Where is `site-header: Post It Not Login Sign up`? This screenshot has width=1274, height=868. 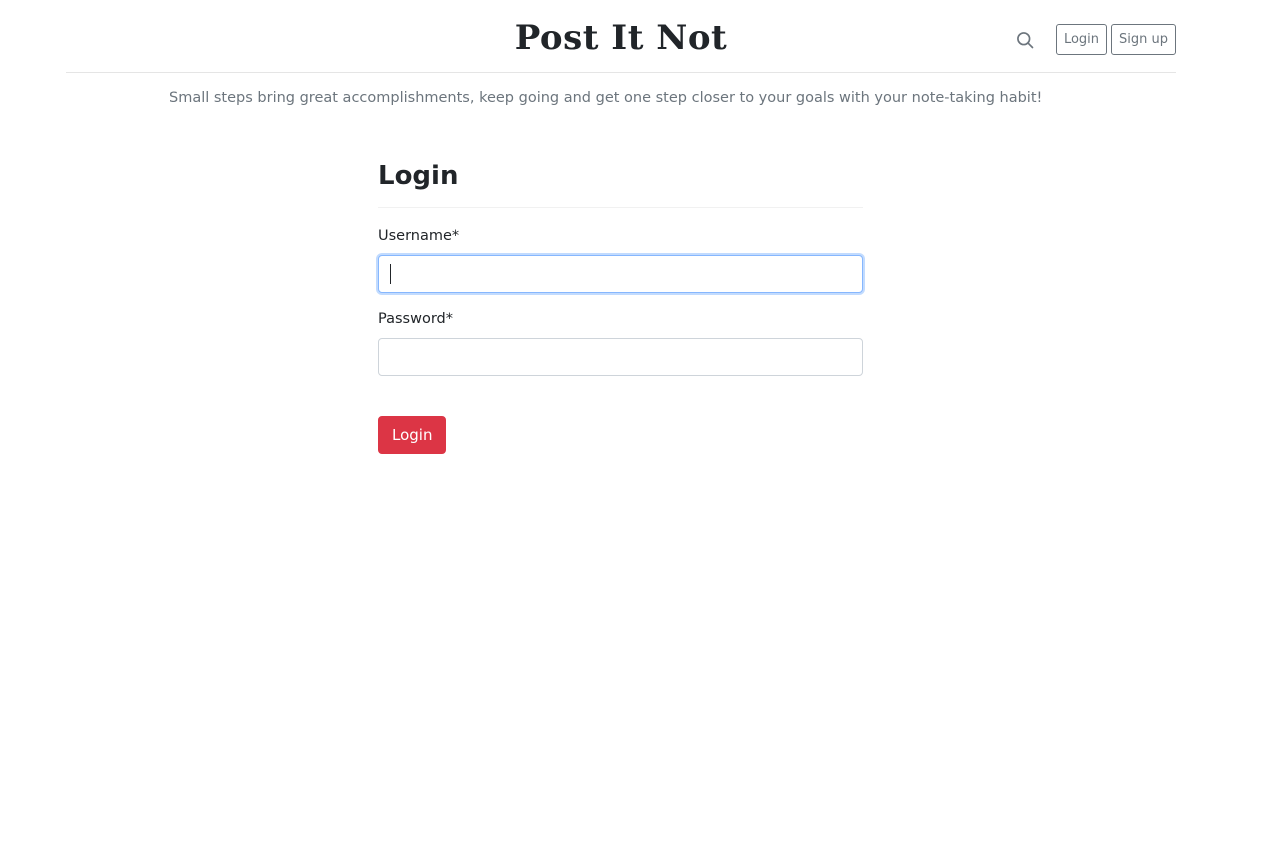
site-header: Post It Not Login Sign up is located at coordinates (621, 36).